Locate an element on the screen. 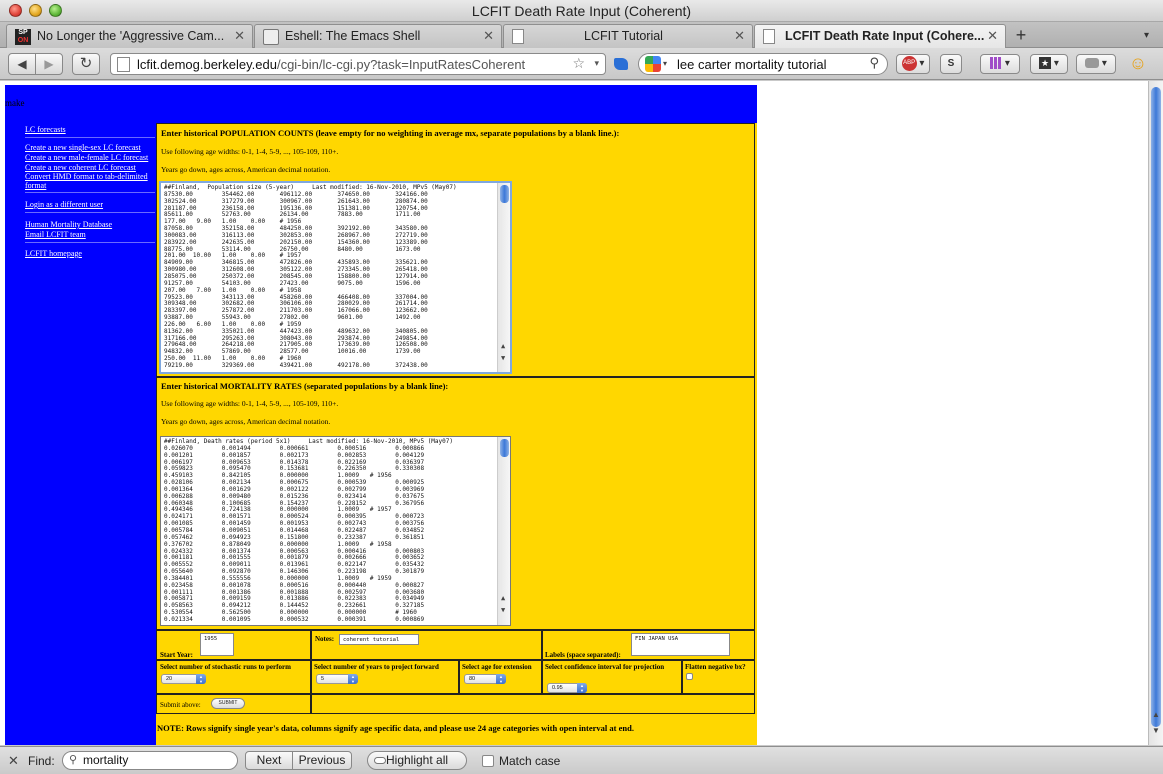 The height and width of the screenshot is (774, 1163). sidebar-link-login: Login as a different user is located at coordinates (90, 204).